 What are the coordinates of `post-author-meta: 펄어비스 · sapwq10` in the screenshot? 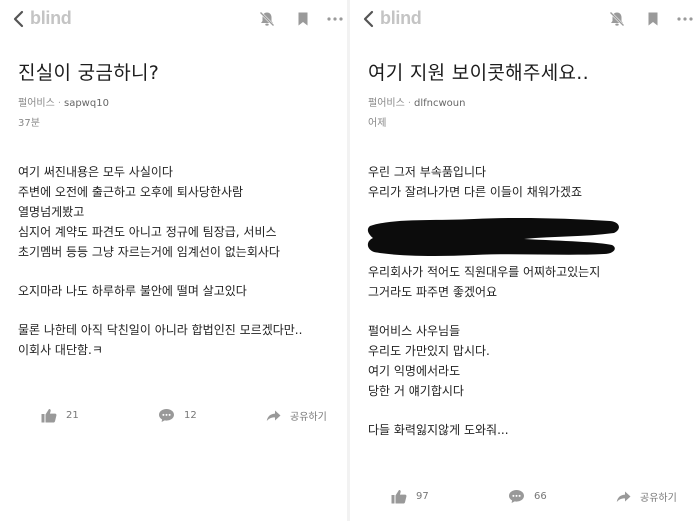 It's located at (63, 101).